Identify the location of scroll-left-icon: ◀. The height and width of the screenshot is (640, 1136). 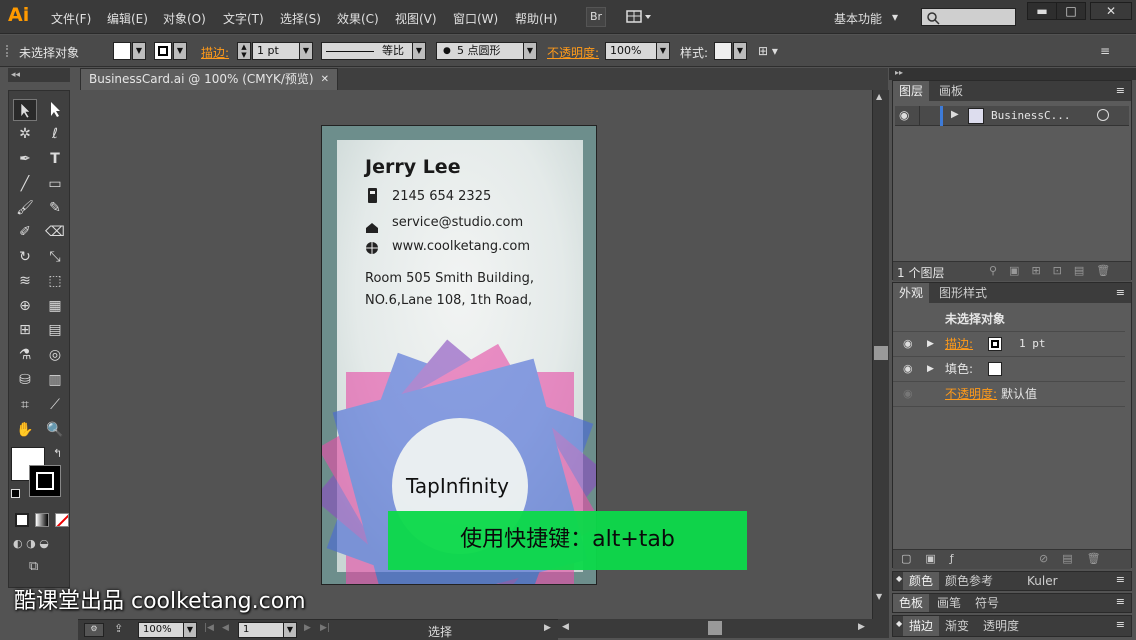
(565, 627).